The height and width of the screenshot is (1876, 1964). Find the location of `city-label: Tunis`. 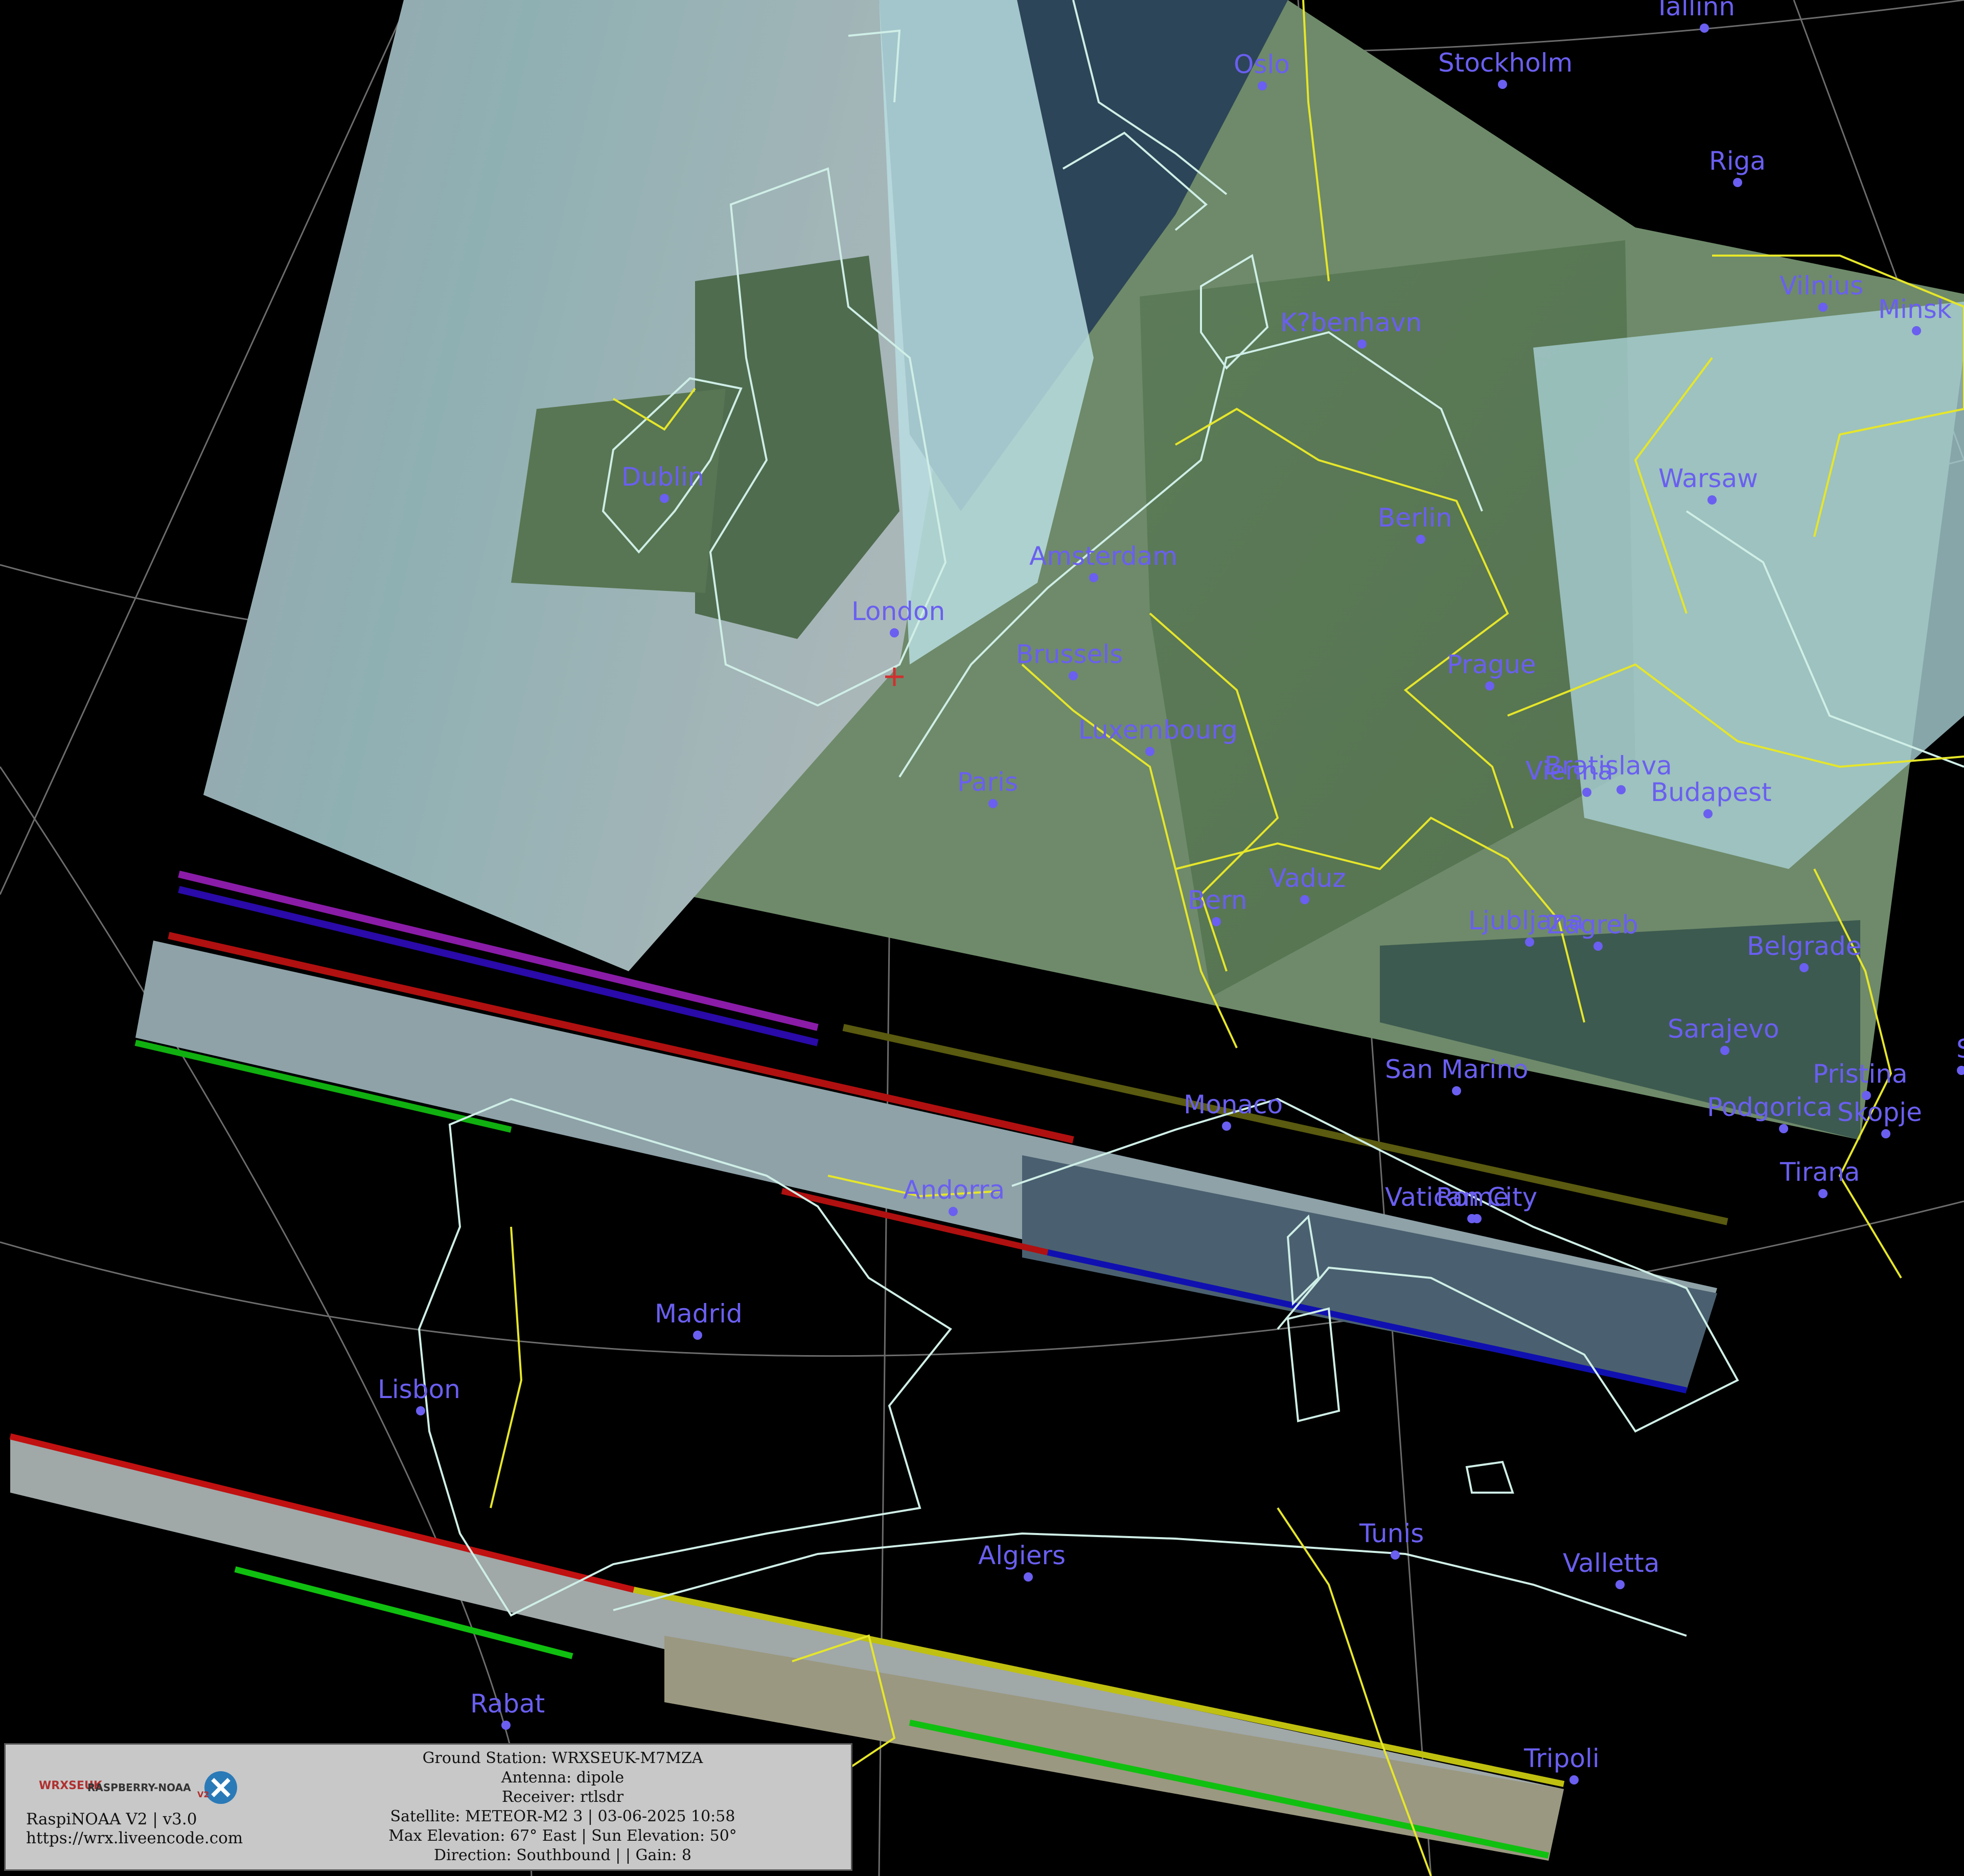

city-label: Tunis is located at coordinates (1391, 1533).